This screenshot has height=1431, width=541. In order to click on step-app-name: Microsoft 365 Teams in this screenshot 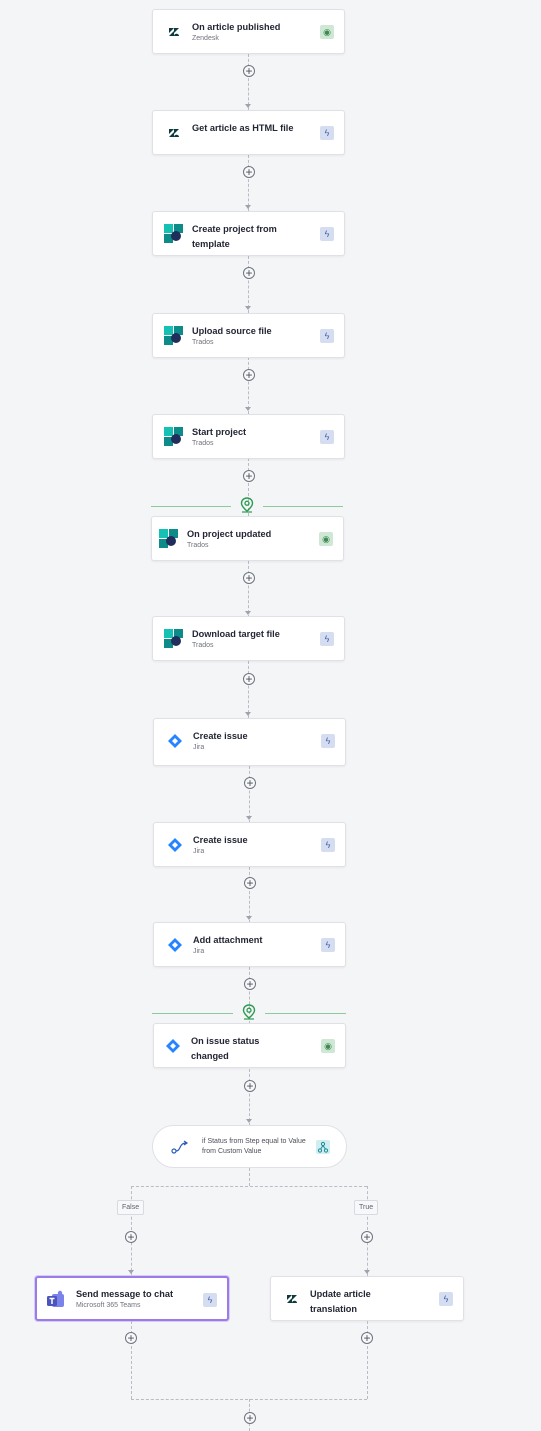, I will do `click(108, 1305)`.